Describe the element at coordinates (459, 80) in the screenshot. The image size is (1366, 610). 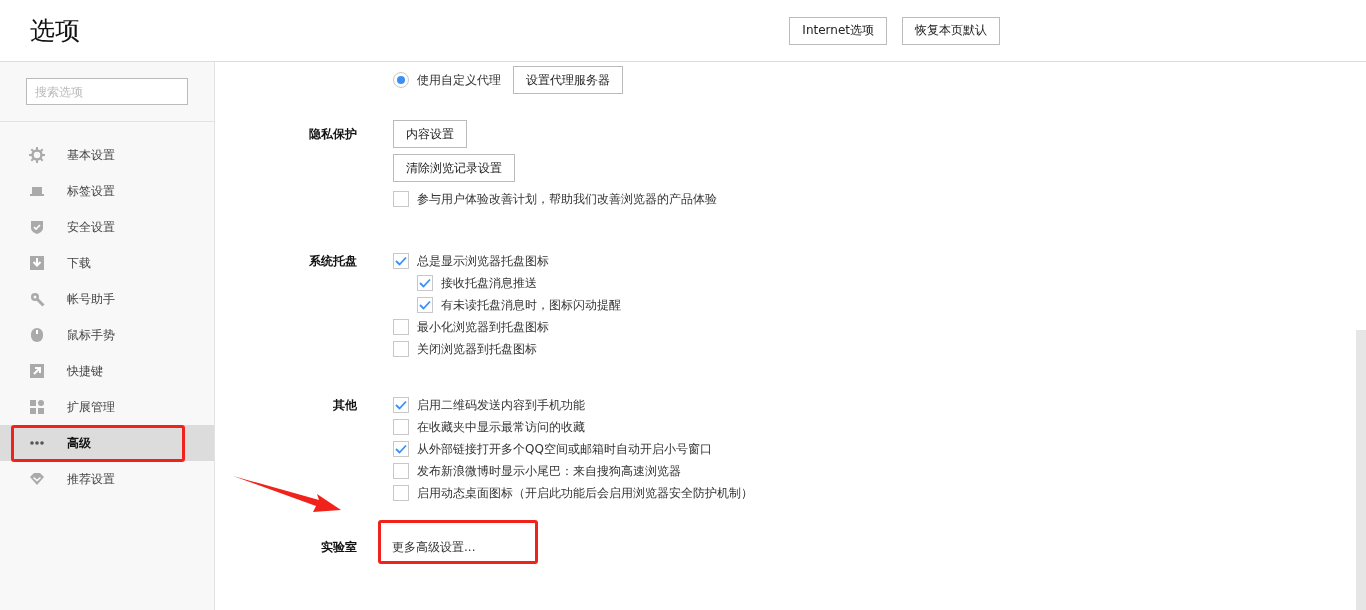
I see `radio-label: 使用自定义代理` at that location.